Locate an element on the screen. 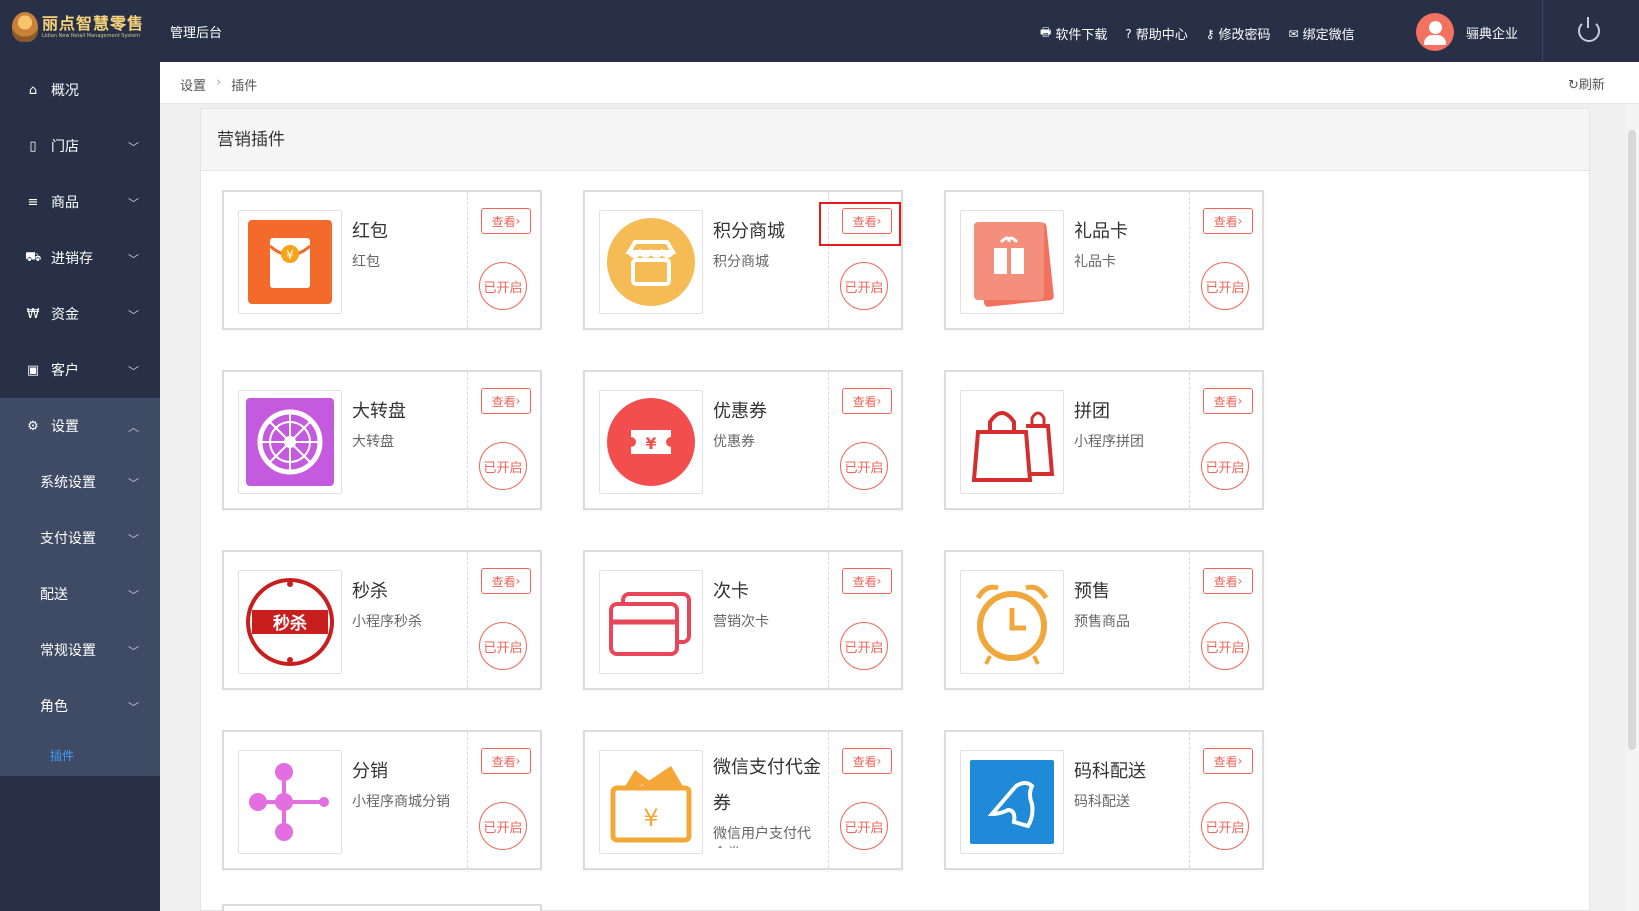 Image resolution: width=1639 pixels, height=911 pixels. avatar is located at coordinates (1435, 32).